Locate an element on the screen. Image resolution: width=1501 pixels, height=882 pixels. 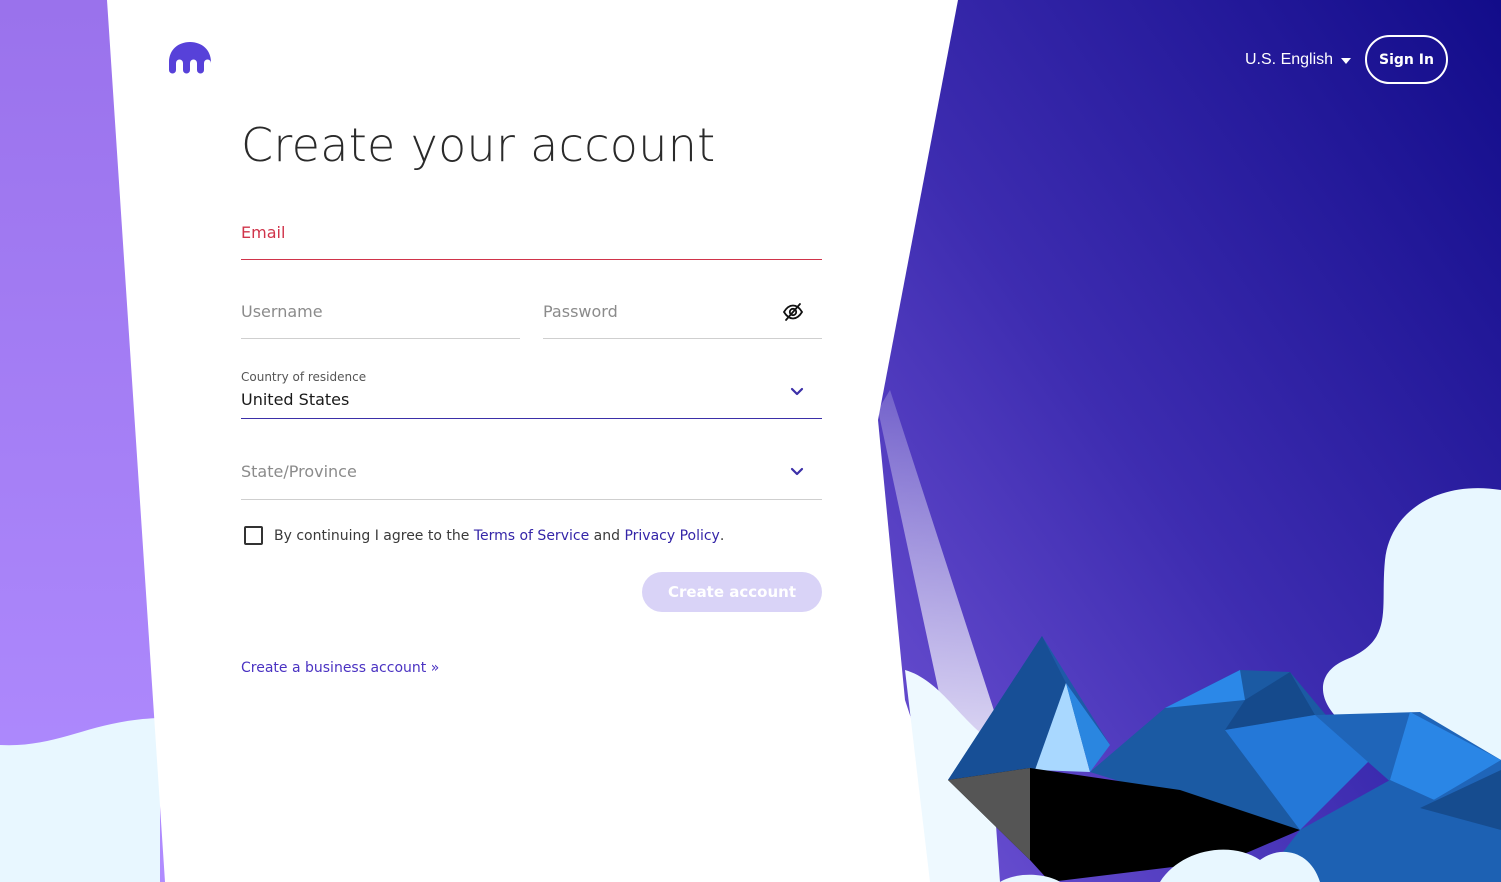
state-select: State/Province is located at coordinates (531, 480).